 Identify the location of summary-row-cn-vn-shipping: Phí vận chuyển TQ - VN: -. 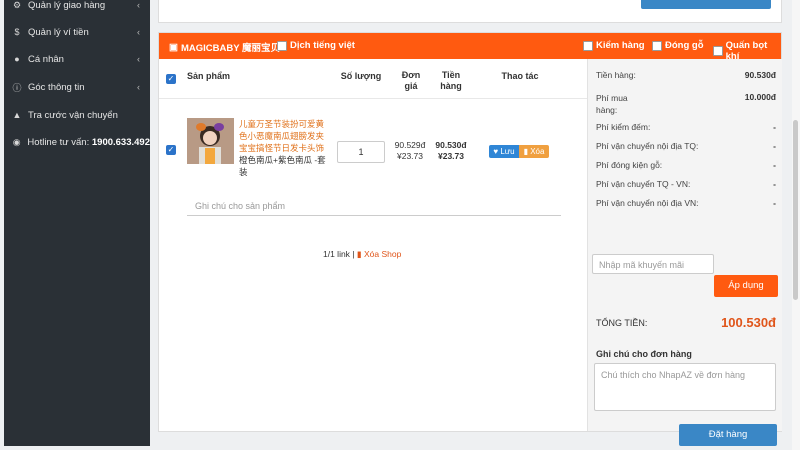
(686, 184).